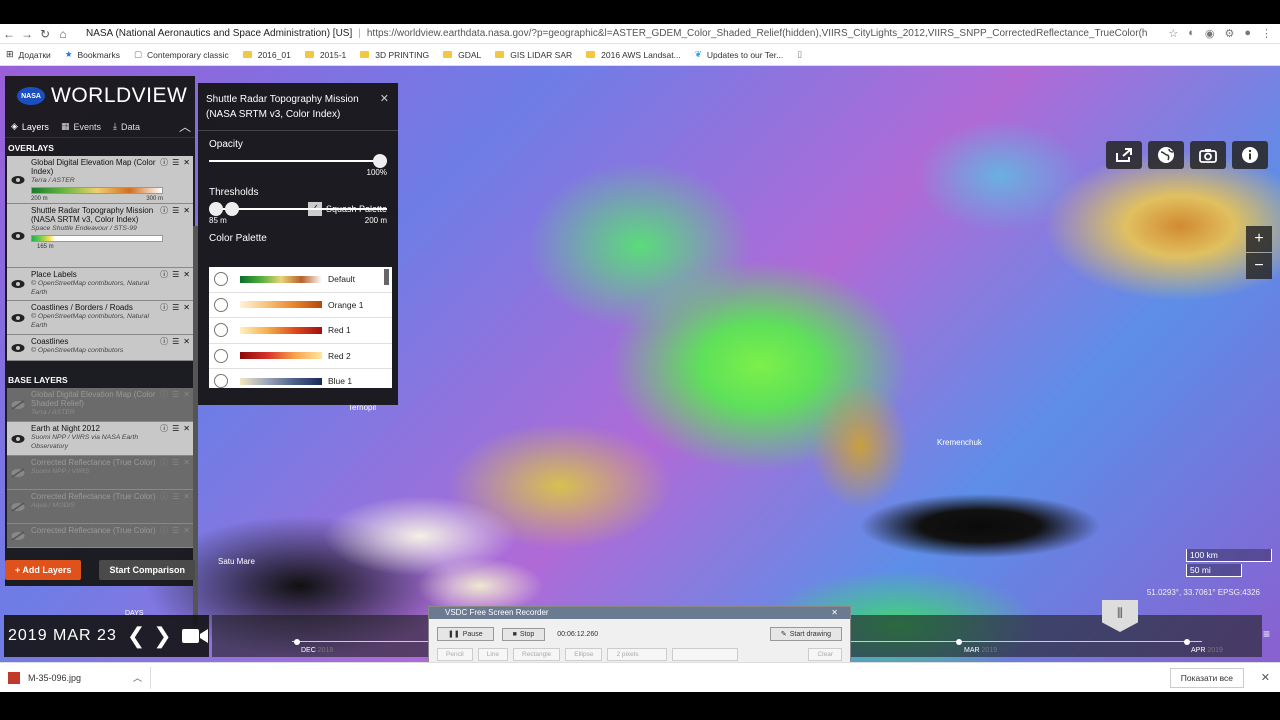  Describe the element at coordinates (27, 34) in the screenshot. I see `forward-icon: →` at that location.